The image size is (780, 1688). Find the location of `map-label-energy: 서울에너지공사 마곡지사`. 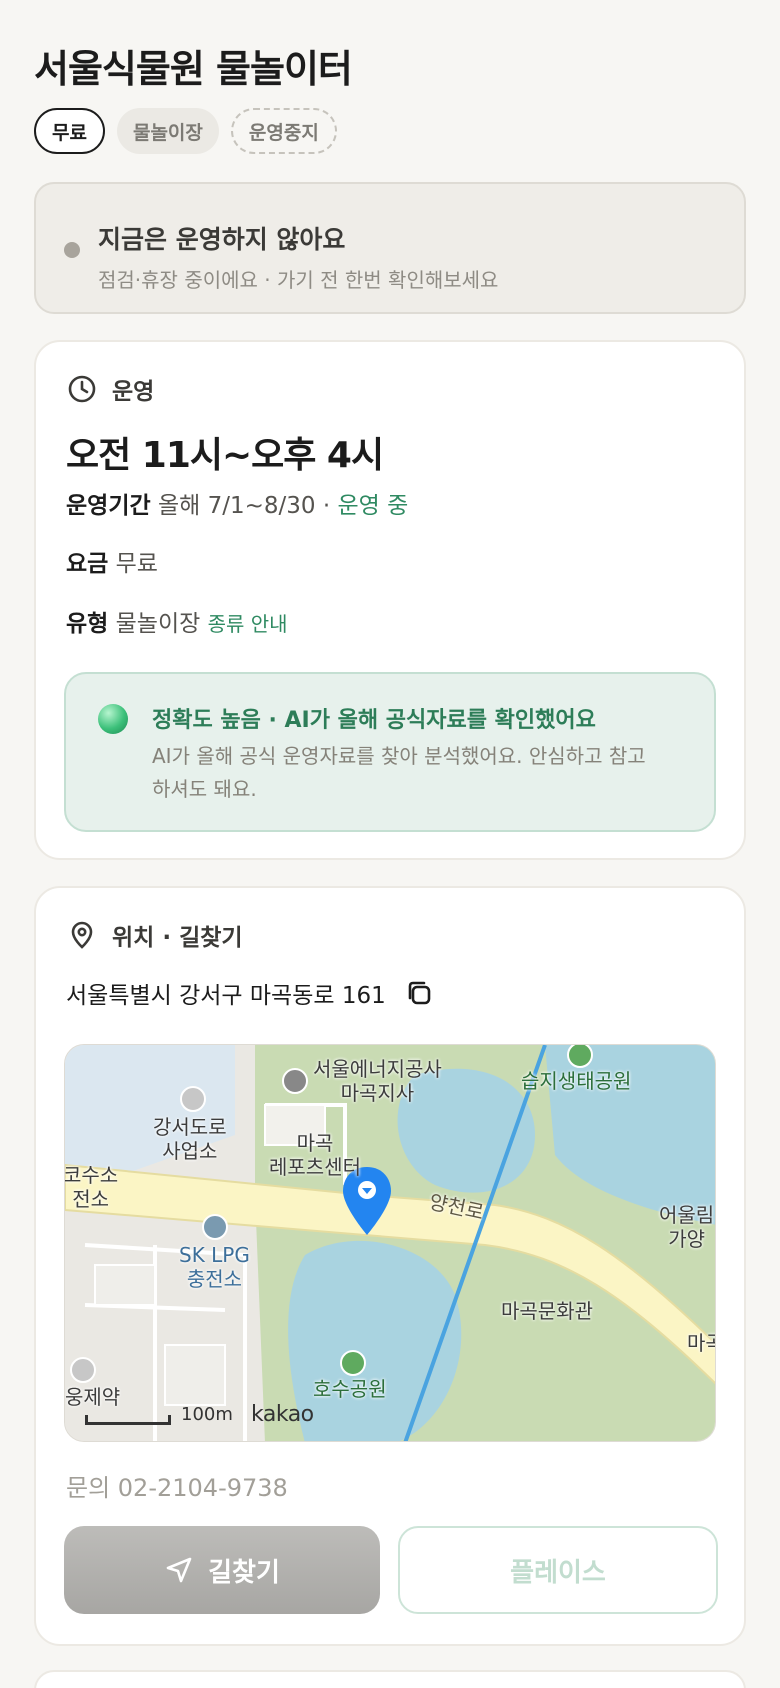

map-label-energy: 서울에너지공사 마곡지사 is located at coordinates (377, 1081).